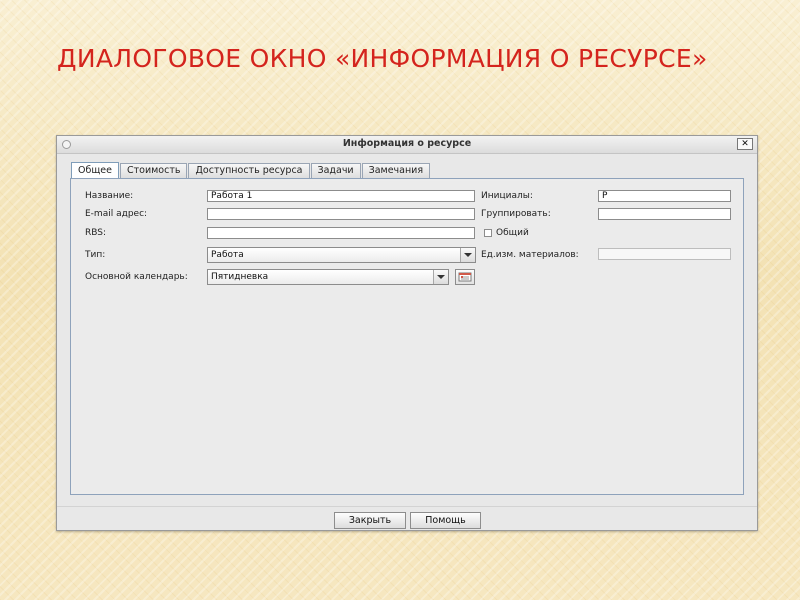 This screenshot has width=800, height=600. I want to click on dialog-titlebar: Информация о ресурсе ✕, so click(407, 145).